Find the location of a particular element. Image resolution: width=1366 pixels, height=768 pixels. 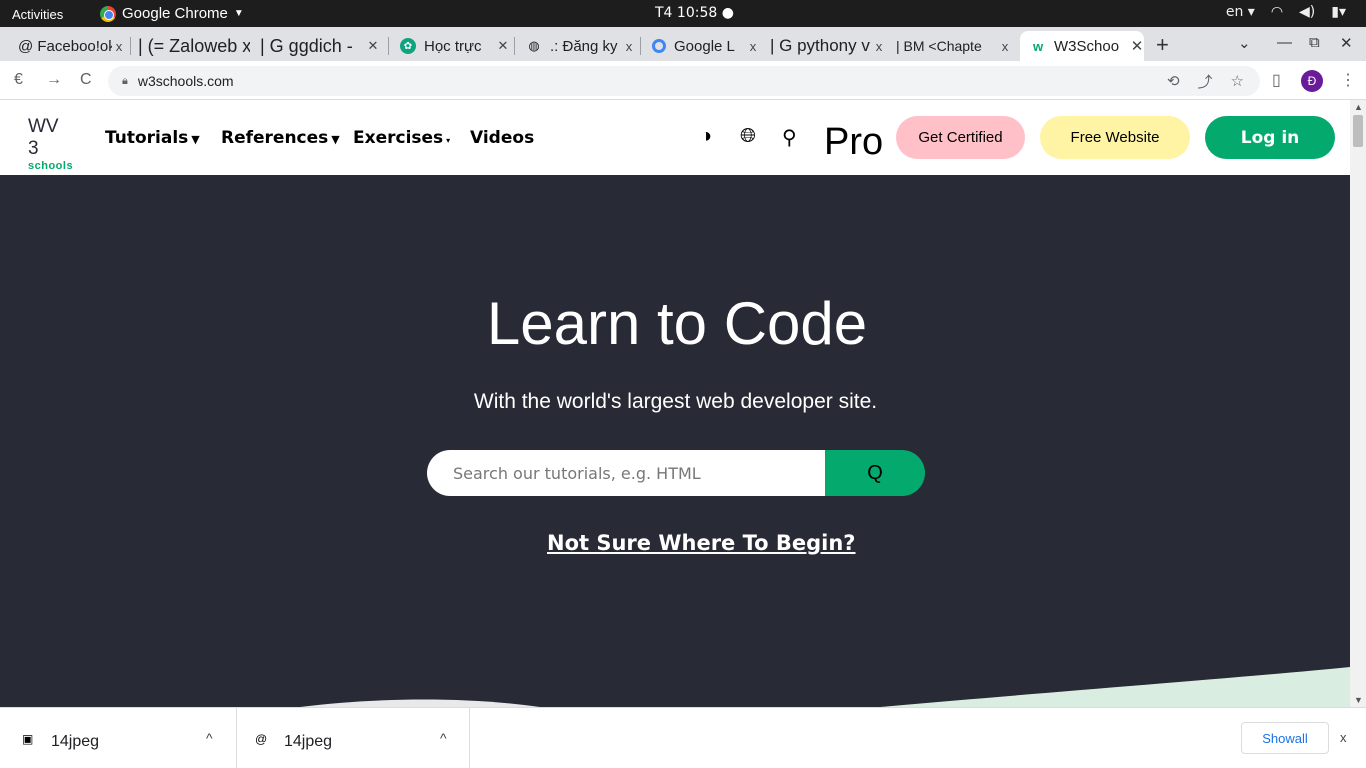

nav-tutorials: Tutorials ▼ is located at coordinates (152, 138).